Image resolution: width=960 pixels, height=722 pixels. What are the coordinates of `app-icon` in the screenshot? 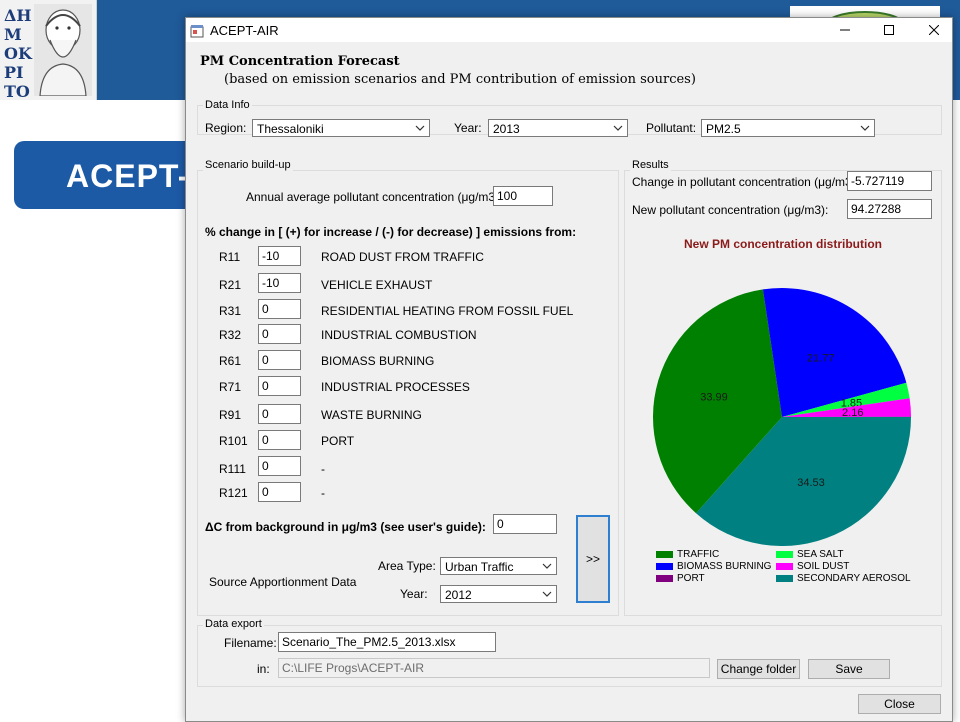 It's located at (197, 31).